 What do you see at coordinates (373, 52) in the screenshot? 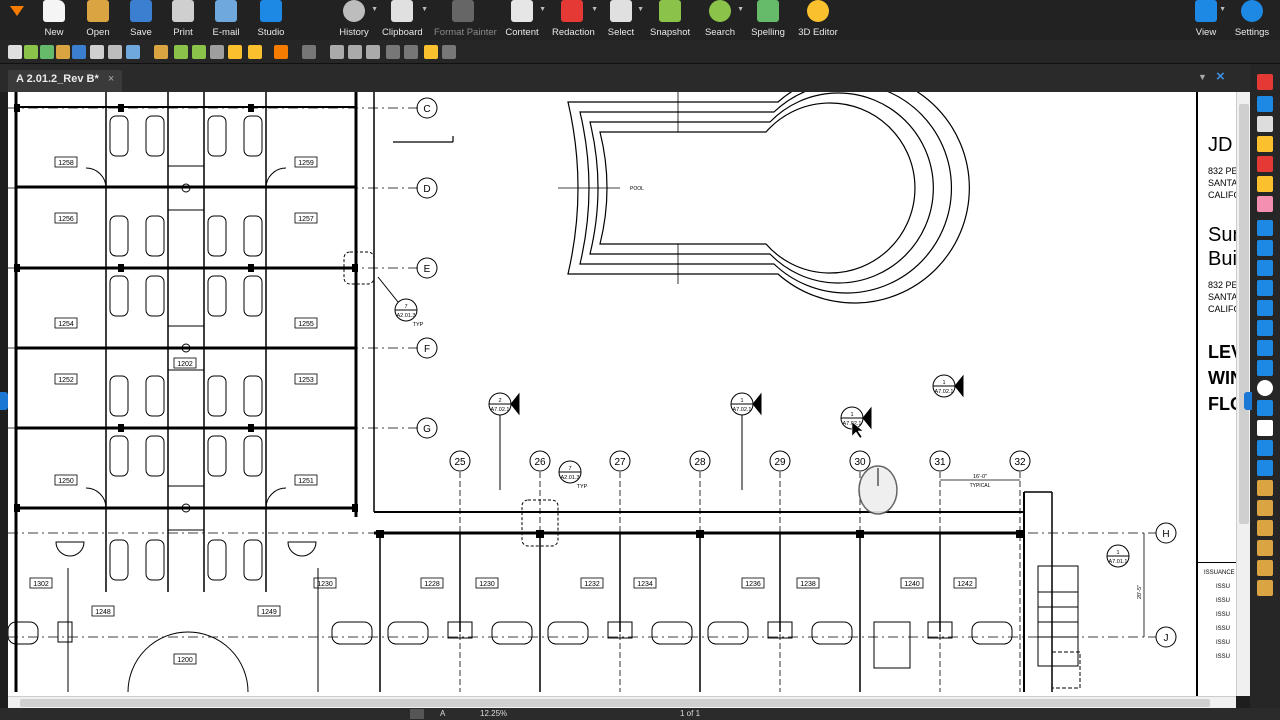
I see `paste-icon` at bounding box center [373, 52].